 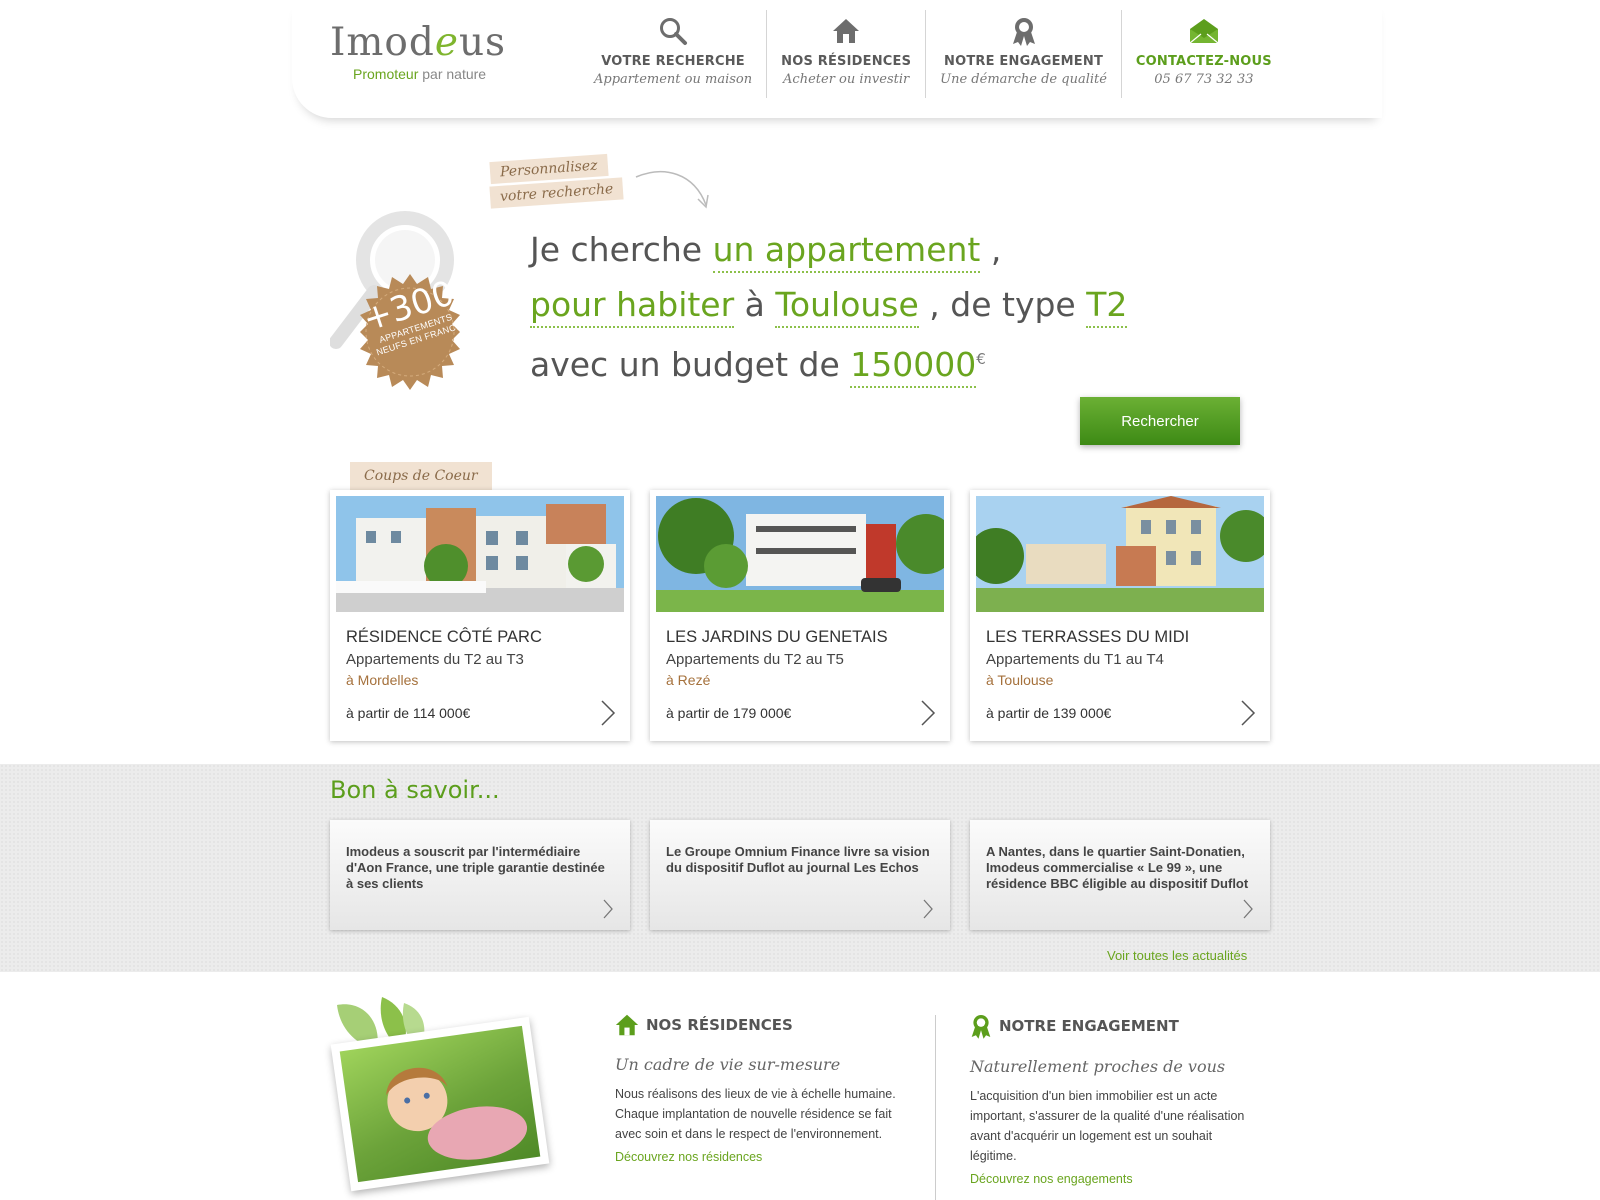 I want to click on family-photo, so click(x=440, y=1104).